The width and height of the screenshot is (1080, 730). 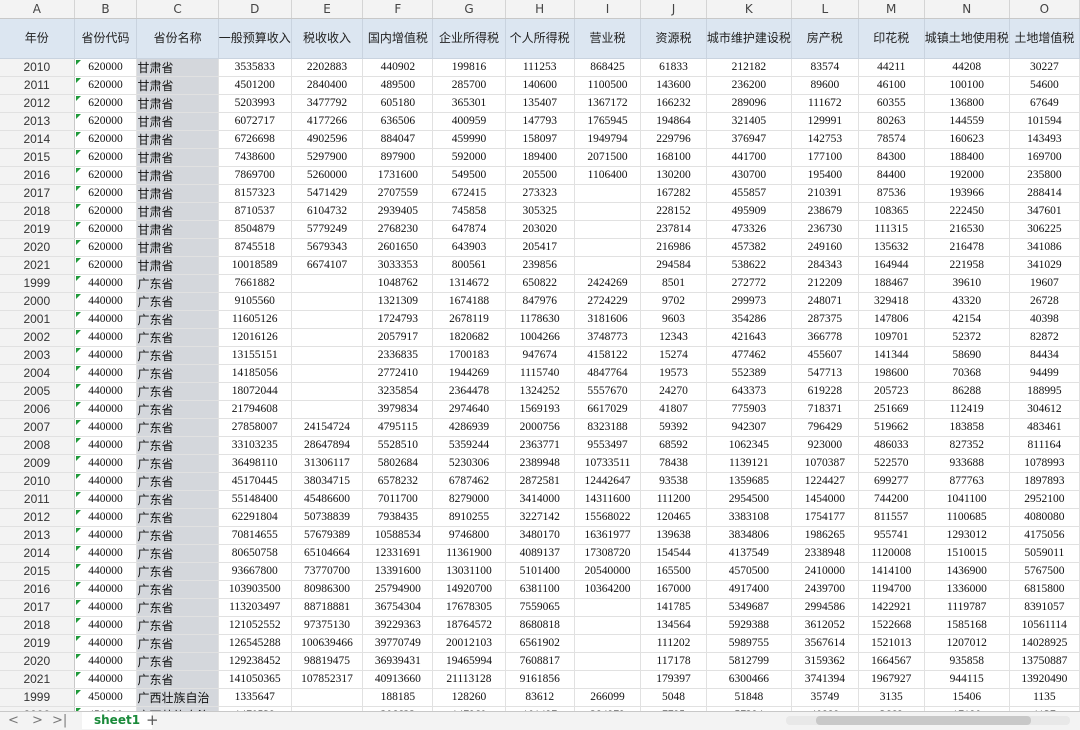 What do you see at coordinates (1044, 589) in the screenshot?
I see `data-cell: 6815800` at bounding box center [1044, 589].